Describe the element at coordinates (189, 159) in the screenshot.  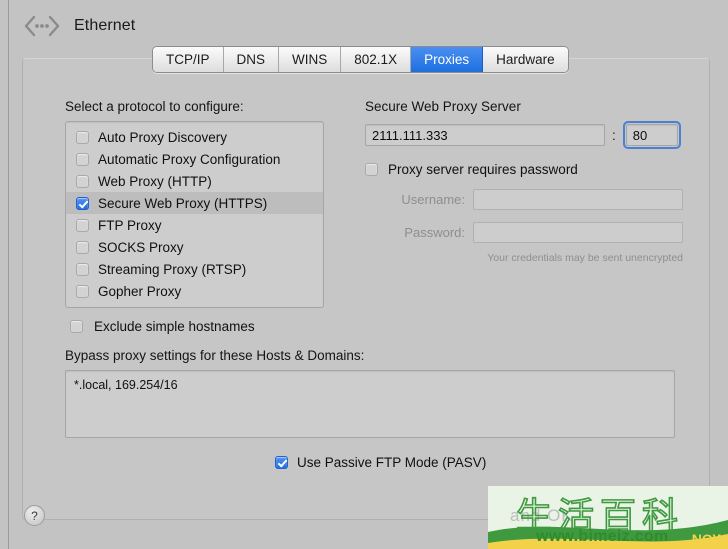
I see `protocol-label: Automatic Proxy Configuration` at that location.